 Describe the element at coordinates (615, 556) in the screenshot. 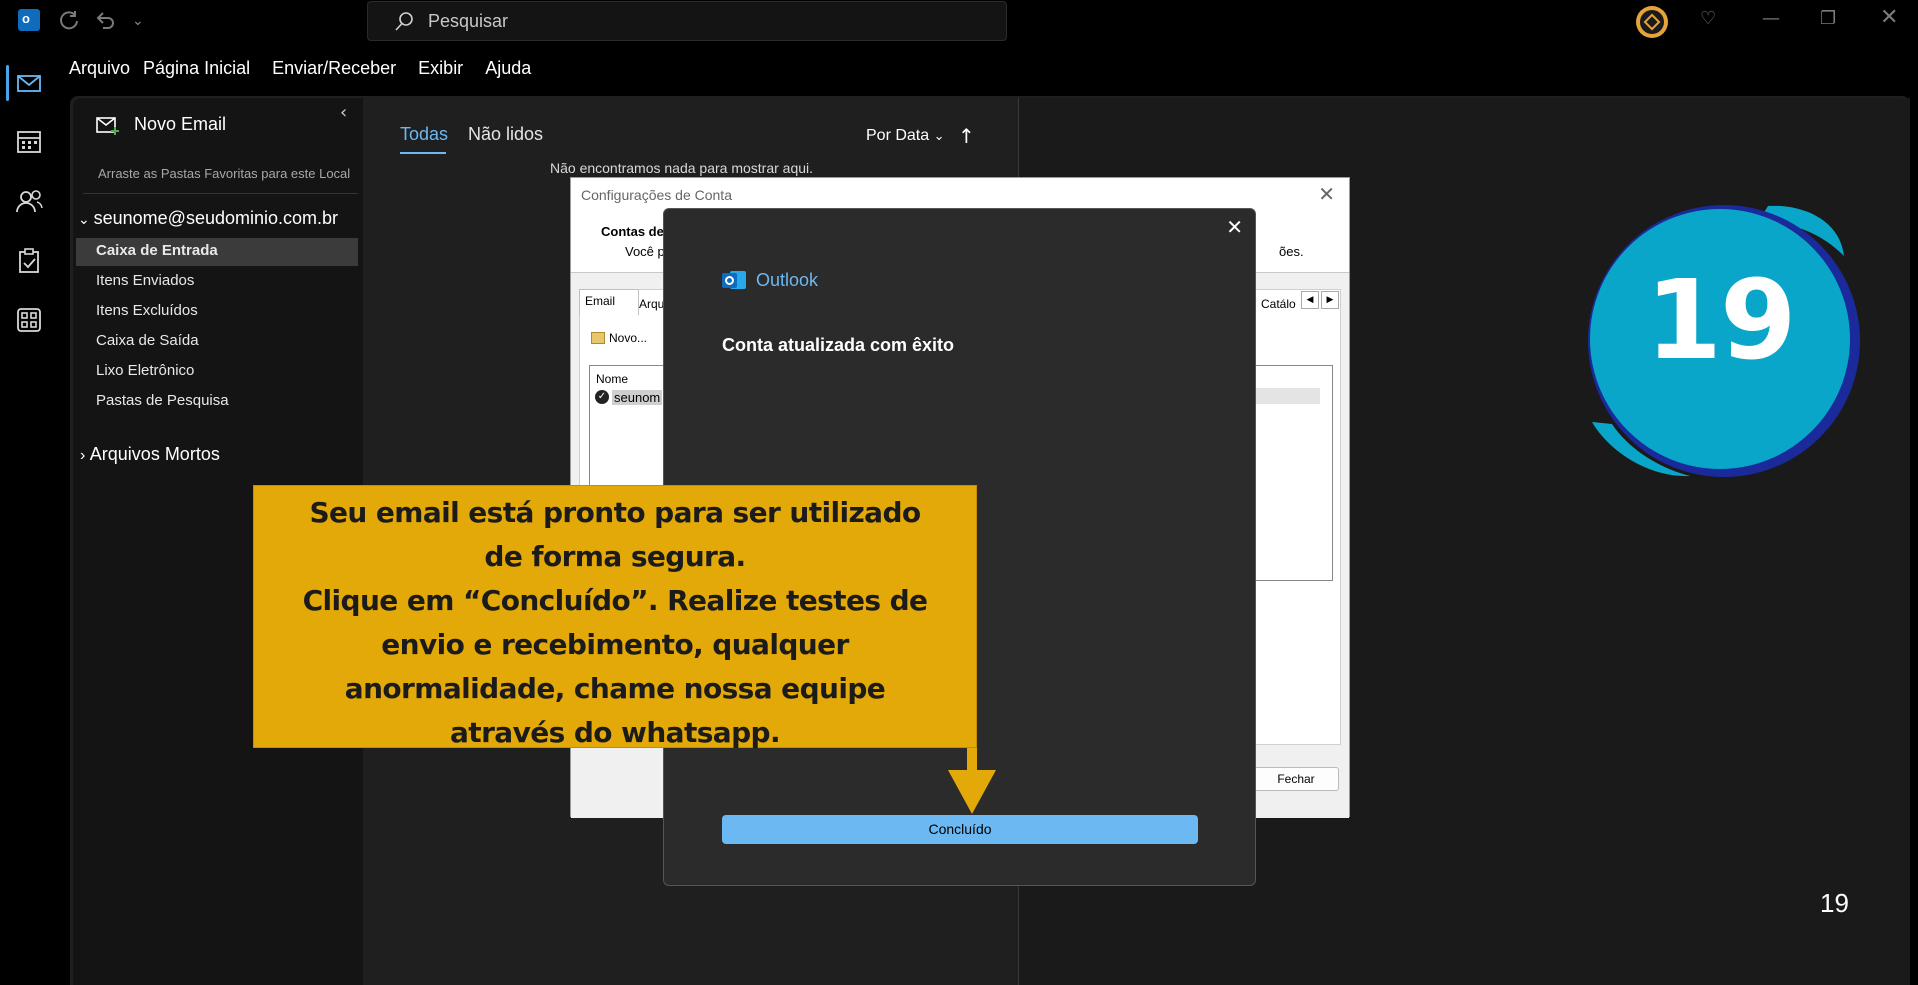

I see `callout-line: de forma segura.` at that location.